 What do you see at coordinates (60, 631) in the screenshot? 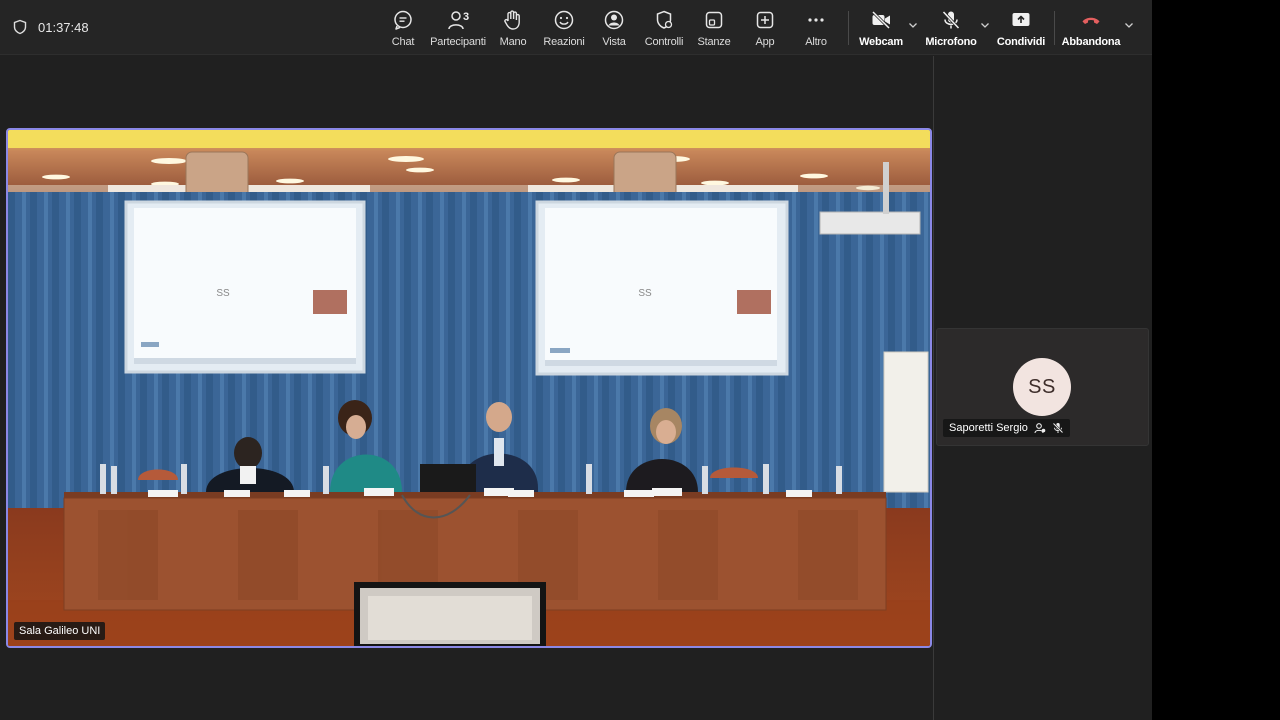
I see `video-tile-name: Sala Galileo UNI` at bounding box center [60, 631].